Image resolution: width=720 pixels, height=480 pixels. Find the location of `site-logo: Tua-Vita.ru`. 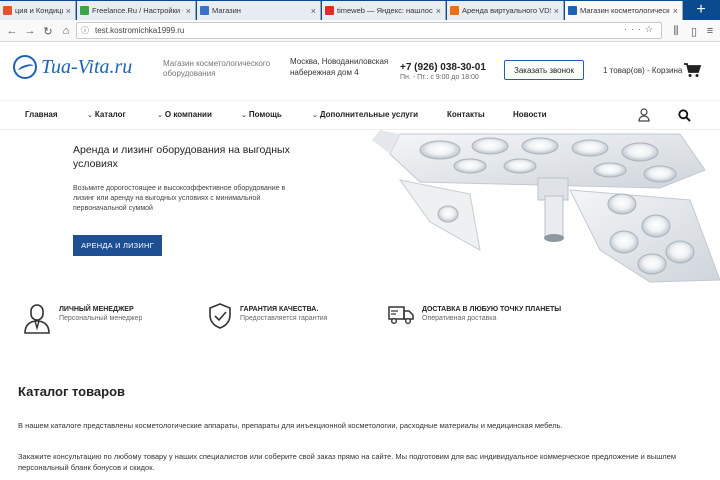

site-logo: Tua-Vita.ru is located at coordinates (72, 67).